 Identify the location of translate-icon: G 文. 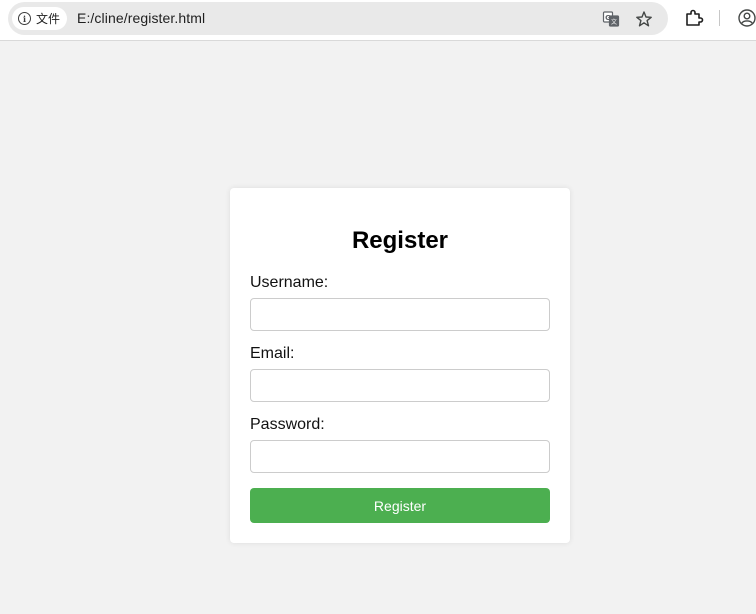
(611, 19).